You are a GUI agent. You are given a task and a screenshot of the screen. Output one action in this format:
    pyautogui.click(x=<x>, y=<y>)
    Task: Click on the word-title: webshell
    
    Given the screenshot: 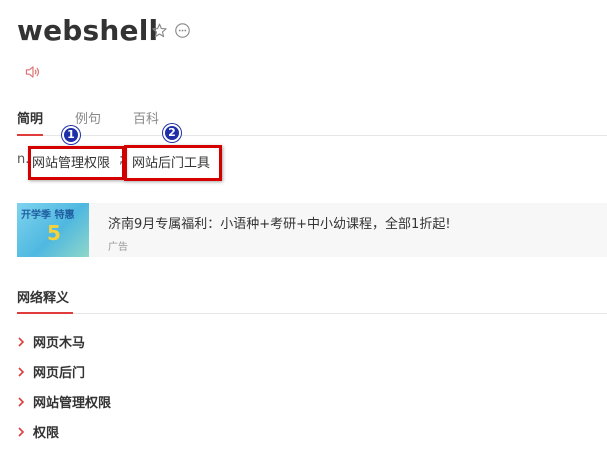 What is the action you would take?
    pyautogui.click(x=88, y=30)
    